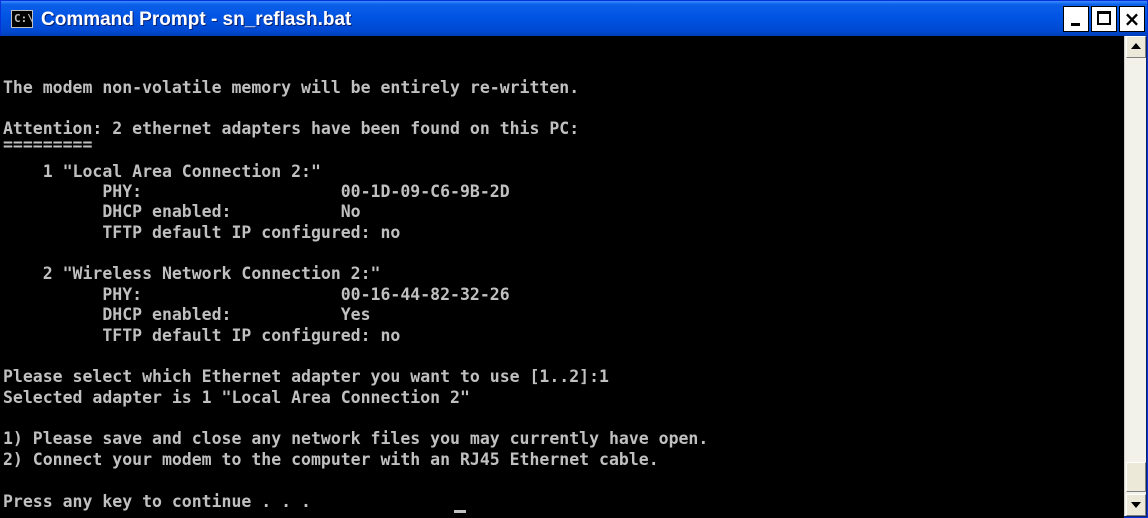 This screenshot has width=1148, height=518. I want to click on arrow-up-icon, so click(1136, 46).